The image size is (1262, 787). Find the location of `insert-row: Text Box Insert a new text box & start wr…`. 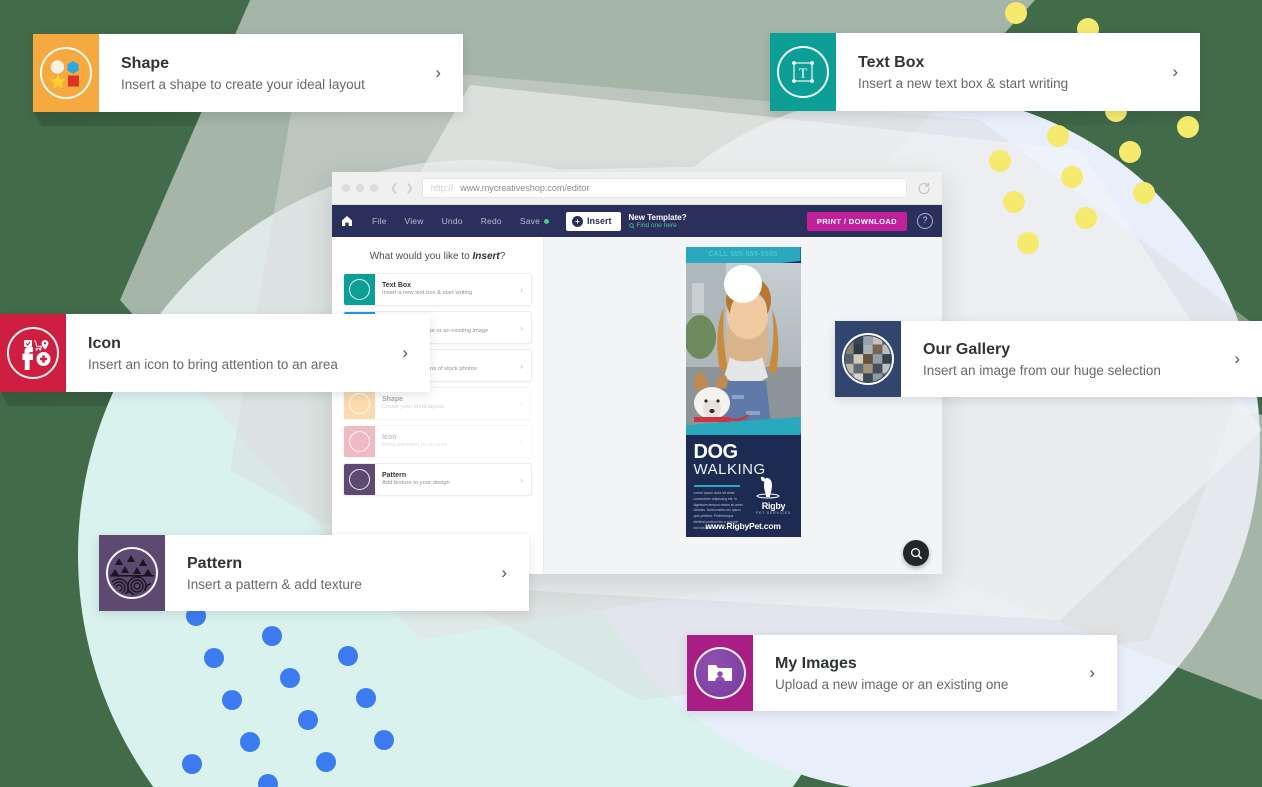

insert-row: Text Box Insert a new text box & start wr… is located at coordinates (437, 289).